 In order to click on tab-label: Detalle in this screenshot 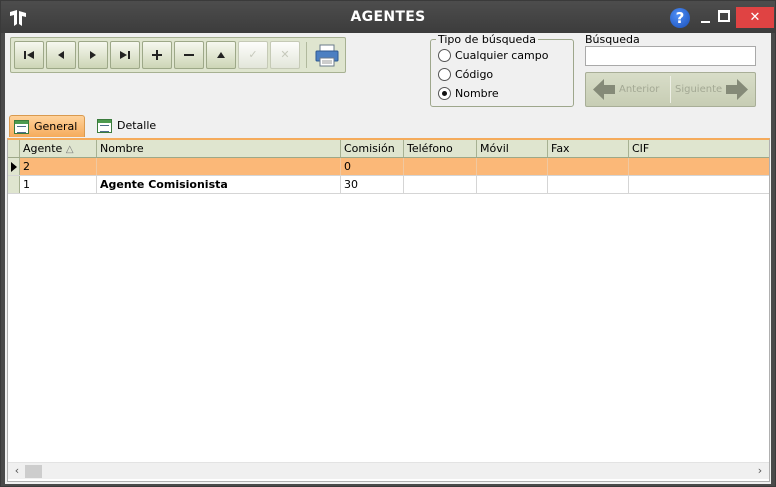, I will do `click(137, 125)`.